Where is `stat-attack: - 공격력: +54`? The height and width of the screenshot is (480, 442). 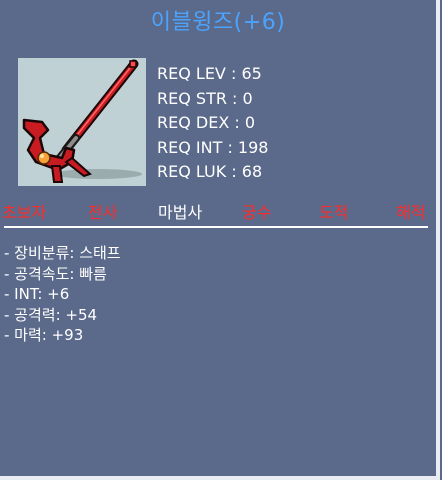
stat-attack: - 공격력: +54 is located at coordinates (51, 314).